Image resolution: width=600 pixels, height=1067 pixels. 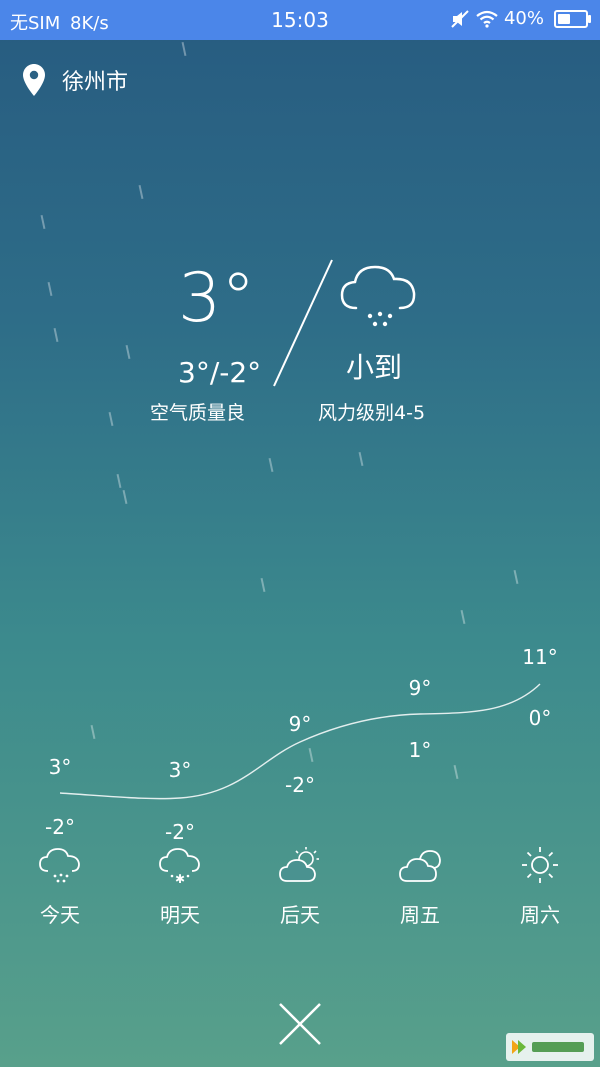 I want to click on status-bar: 无SIM 8K/s 15:03 40%, so click(x=300, y=20).